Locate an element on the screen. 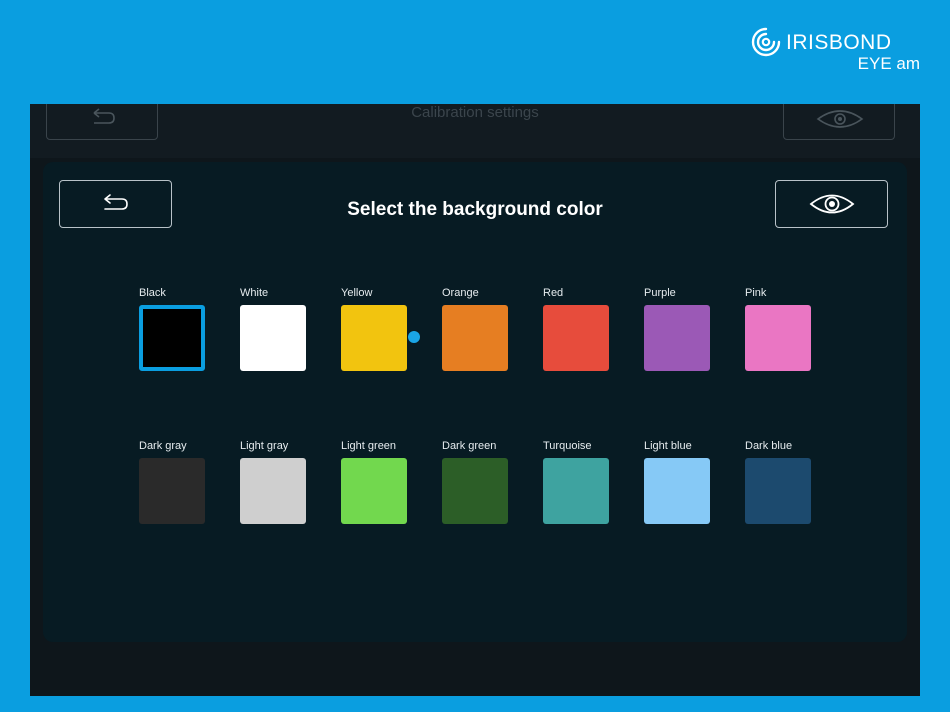 Image resolution: width=950 pixels, height=712 pixels. color-option-dark-gray: Dark gray is located at coordinates (172, 481).